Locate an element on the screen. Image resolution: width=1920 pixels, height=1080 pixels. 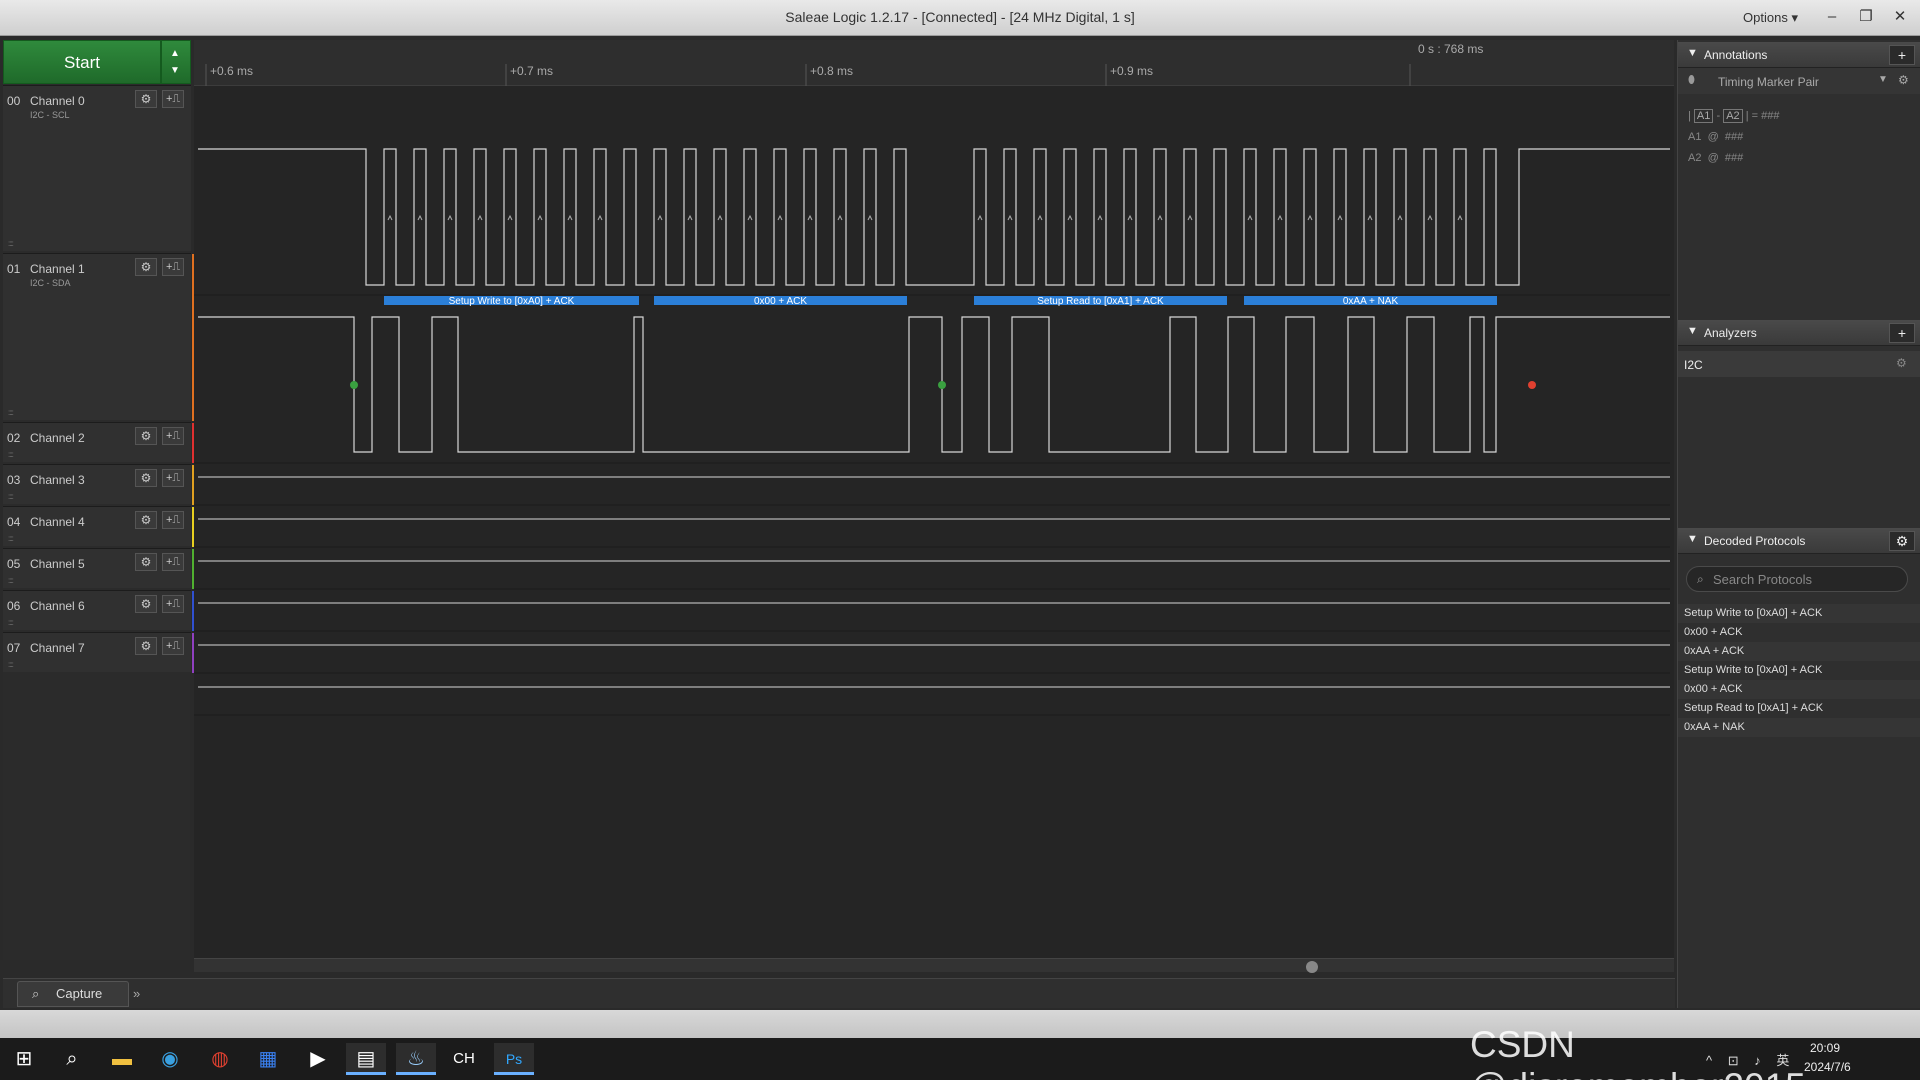
channel-name: Channel 4 is located at coordinates (57, 522).